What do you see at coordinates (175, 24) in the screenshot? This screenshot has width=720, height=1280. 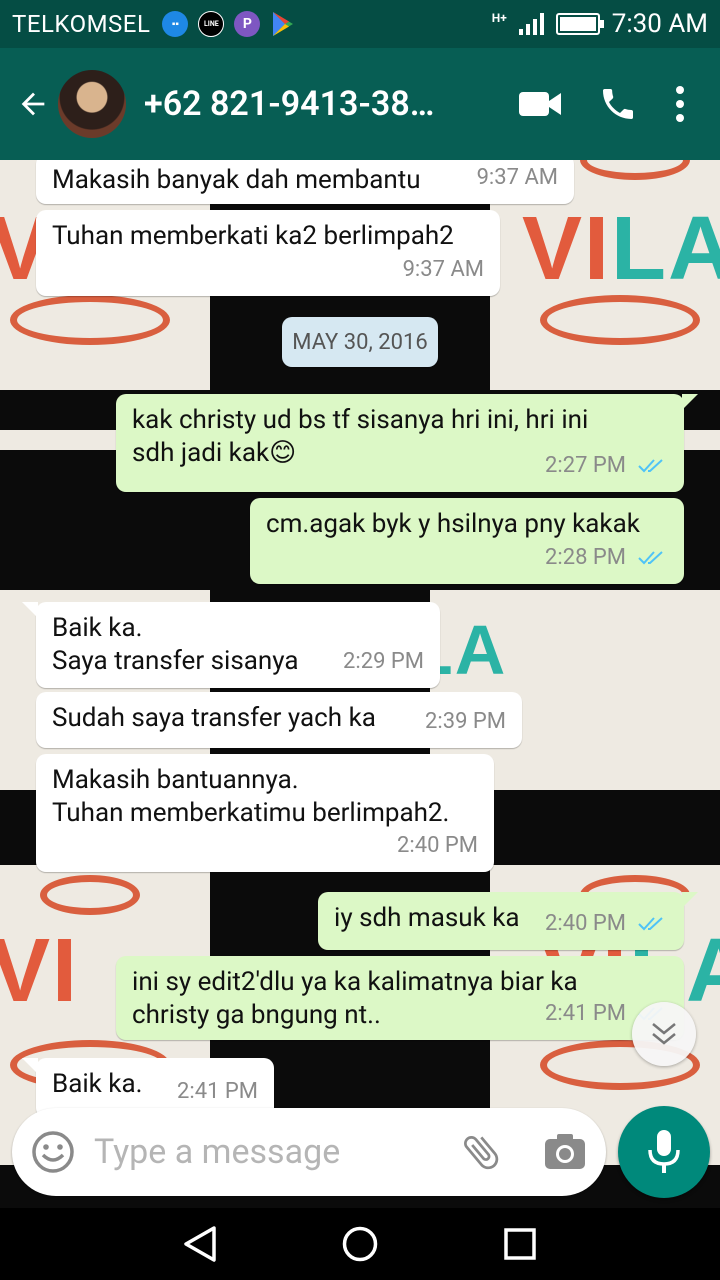 I see `bbm-icon: ▪▪` at bounding box center [175, 24].